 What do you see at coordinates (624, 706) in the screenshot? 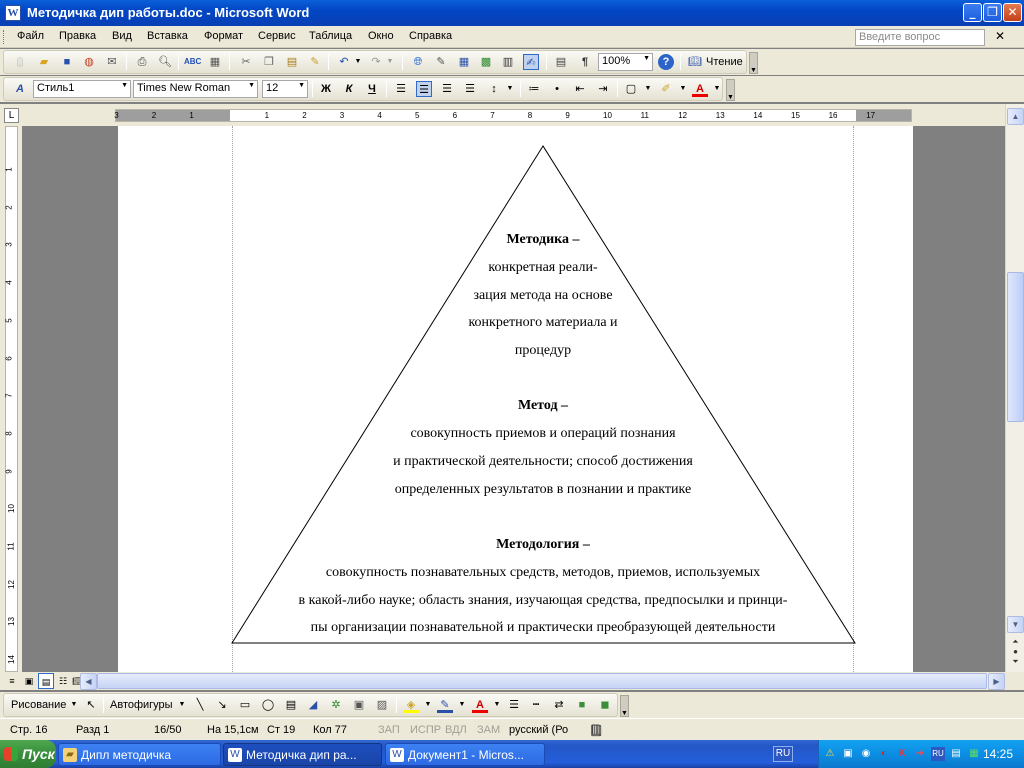
I see `drawing-toolbar-options-icon: ▼` at bounding box center [624, 706].